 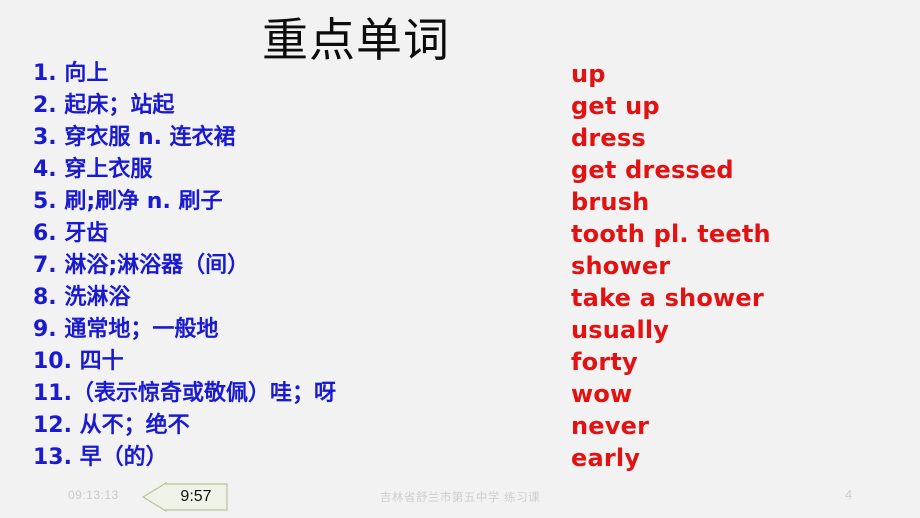 What do you see at coordinates (104, 105) in the screenshot?
I see `list-item: 2. 起床；站起` at bounding box center [104, 105].